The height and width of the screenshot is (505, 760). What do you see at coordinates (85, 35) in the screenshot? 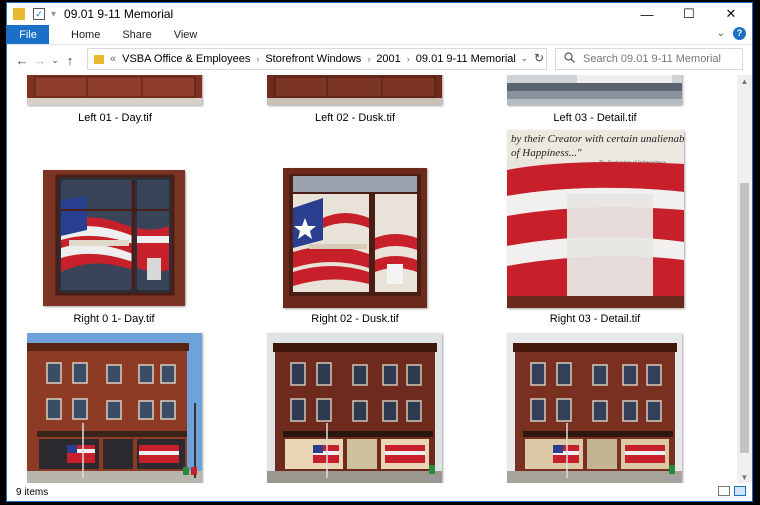
I see `tab-home: Home` at bounding box center [85, 35].